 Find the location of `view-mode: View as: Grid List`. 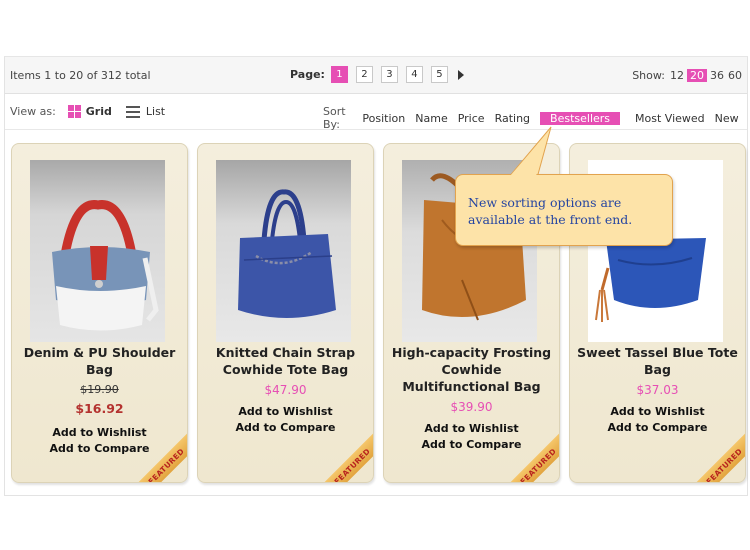

view-mode: View as: Grid List is located at coordinates (87, 111).